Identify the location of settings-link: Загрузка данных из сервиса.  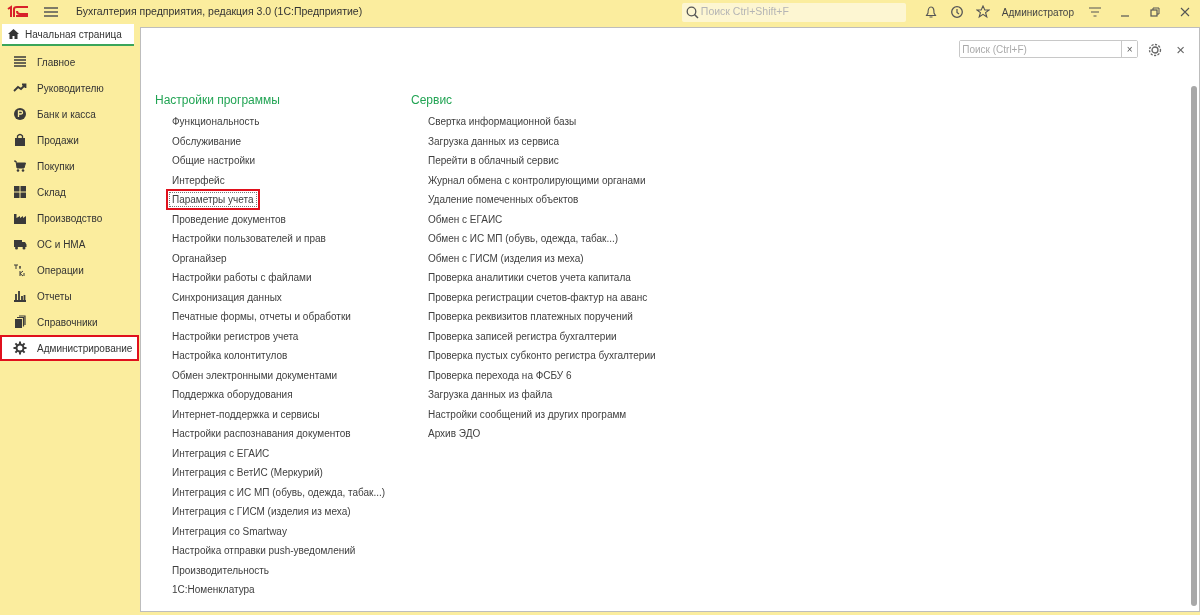
(494, 141).